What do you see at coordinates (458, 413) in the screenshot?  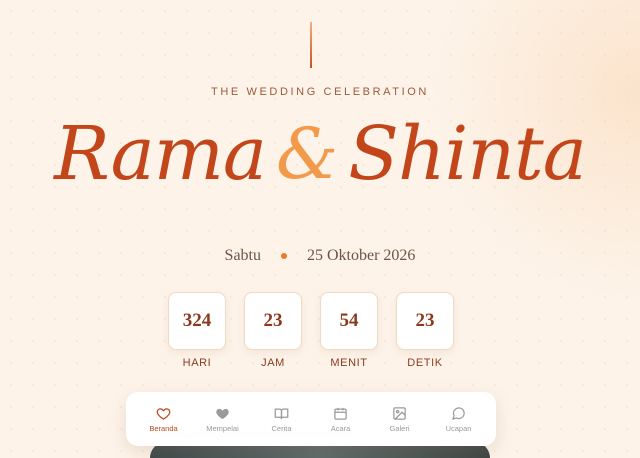 I see `chat-bubble-icon` at bounding box center [458, 413].